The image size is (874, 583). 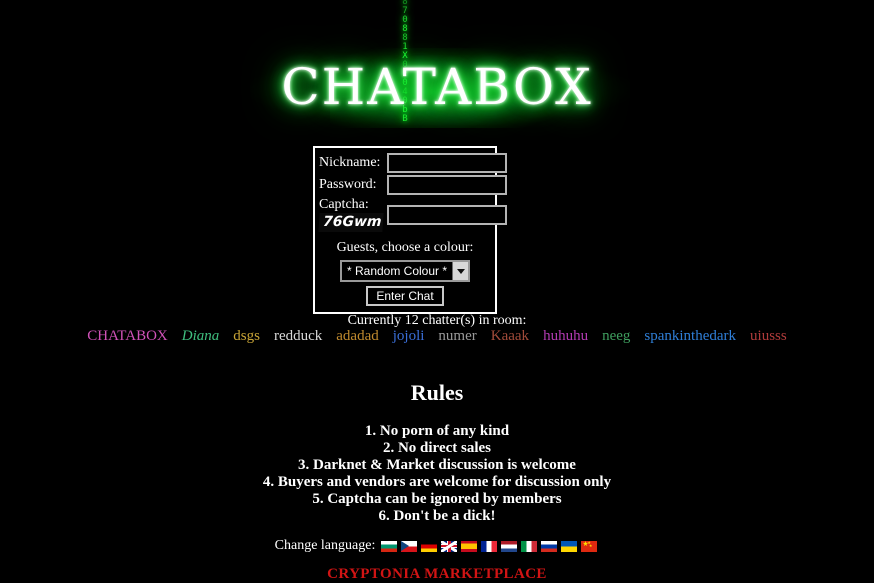 I want to click on chevron-down-icon, so click(x=460, y=271).